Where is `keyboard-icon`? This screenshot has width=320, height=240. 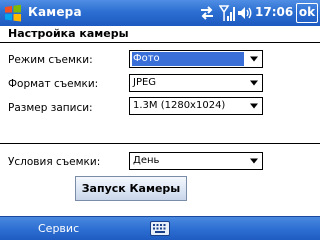
keyboard-icon is located at coordinates (160, 228).